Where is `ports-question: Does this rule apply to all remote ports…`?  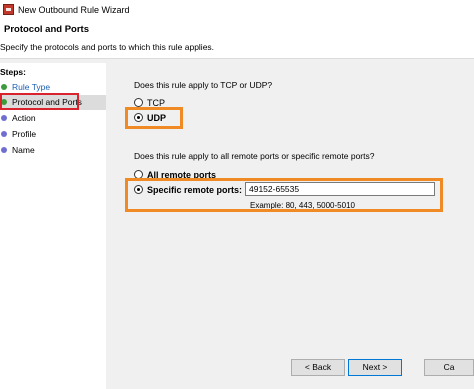
ports-question: Does this rule apply to all remote ports… is located at coordinates (254, 156).